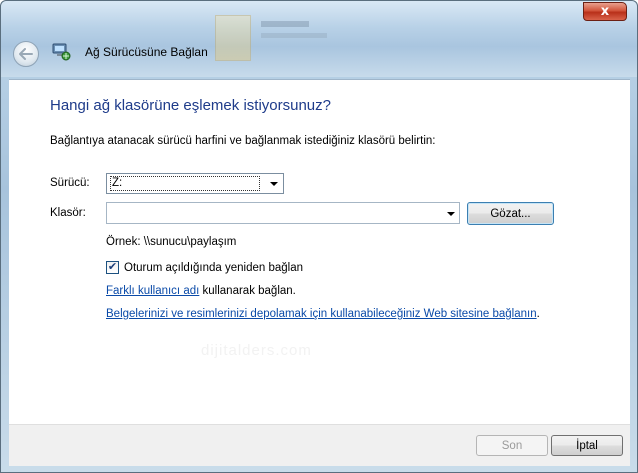 This screenshot has width=638, height=473. I want to click on drive-label: Sürücü:, so click(70, 183).